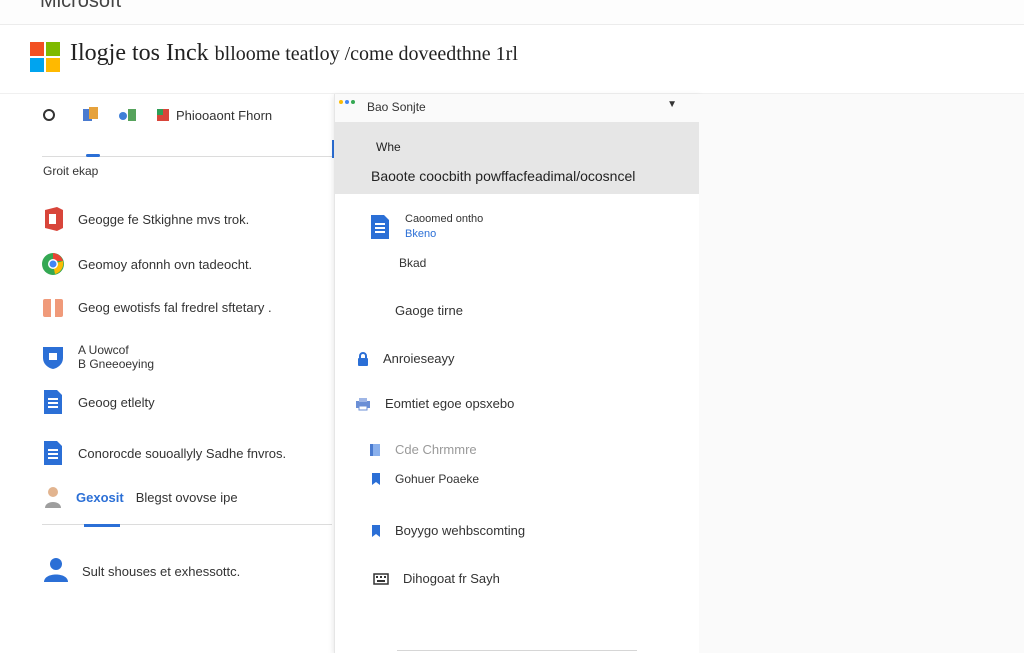  Describe the element at coordinates (437, 479) in the screenshot. I see `dropdown-option-label: Gohuer Poaeke` at that location.